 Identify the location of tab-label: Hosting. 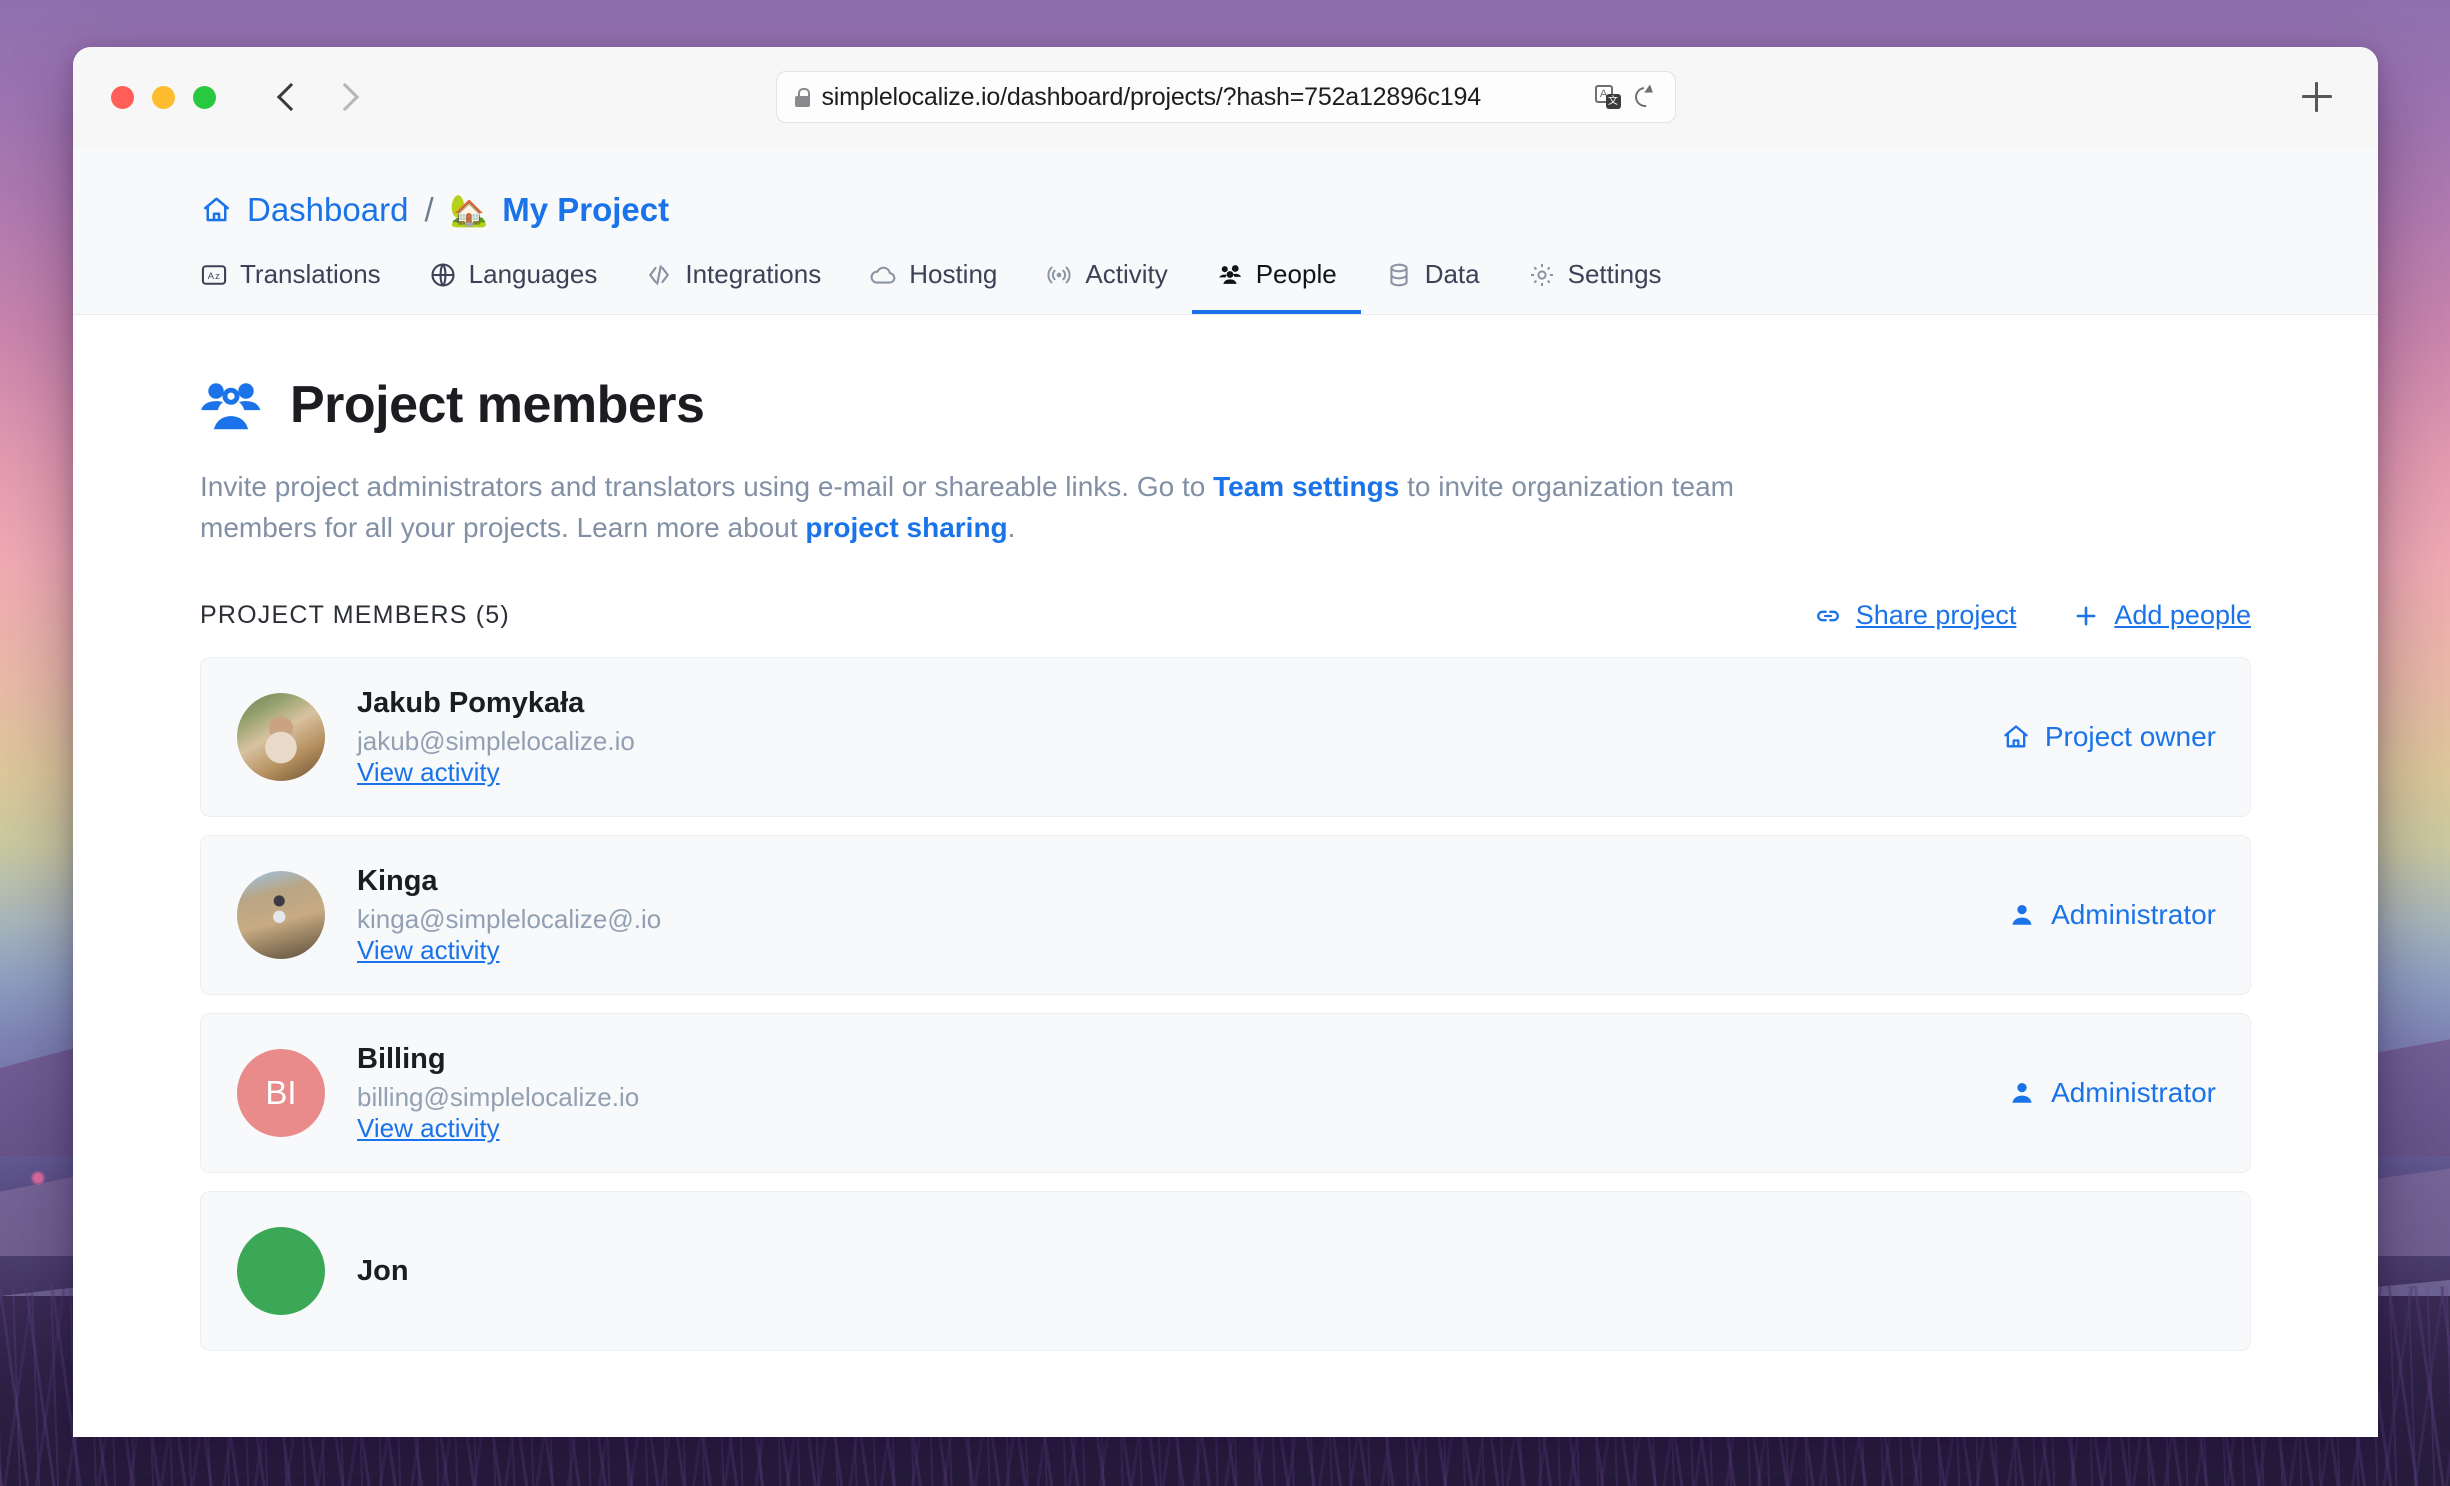
(953, 274).